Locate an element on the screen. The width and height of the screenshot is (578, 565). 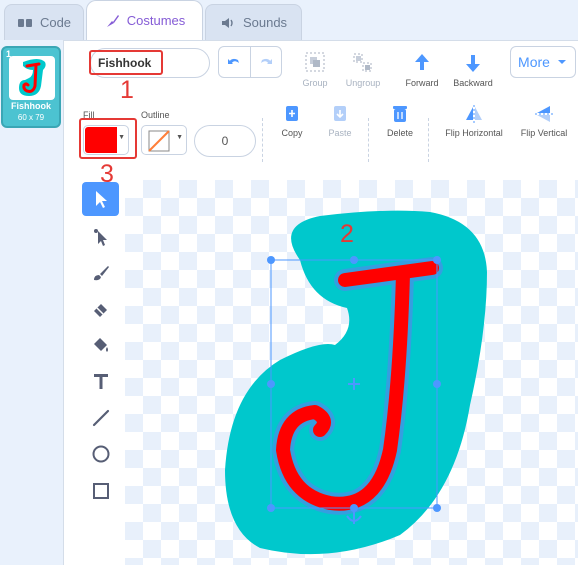
forward-label: Forward is located at coordinates (422, 83).